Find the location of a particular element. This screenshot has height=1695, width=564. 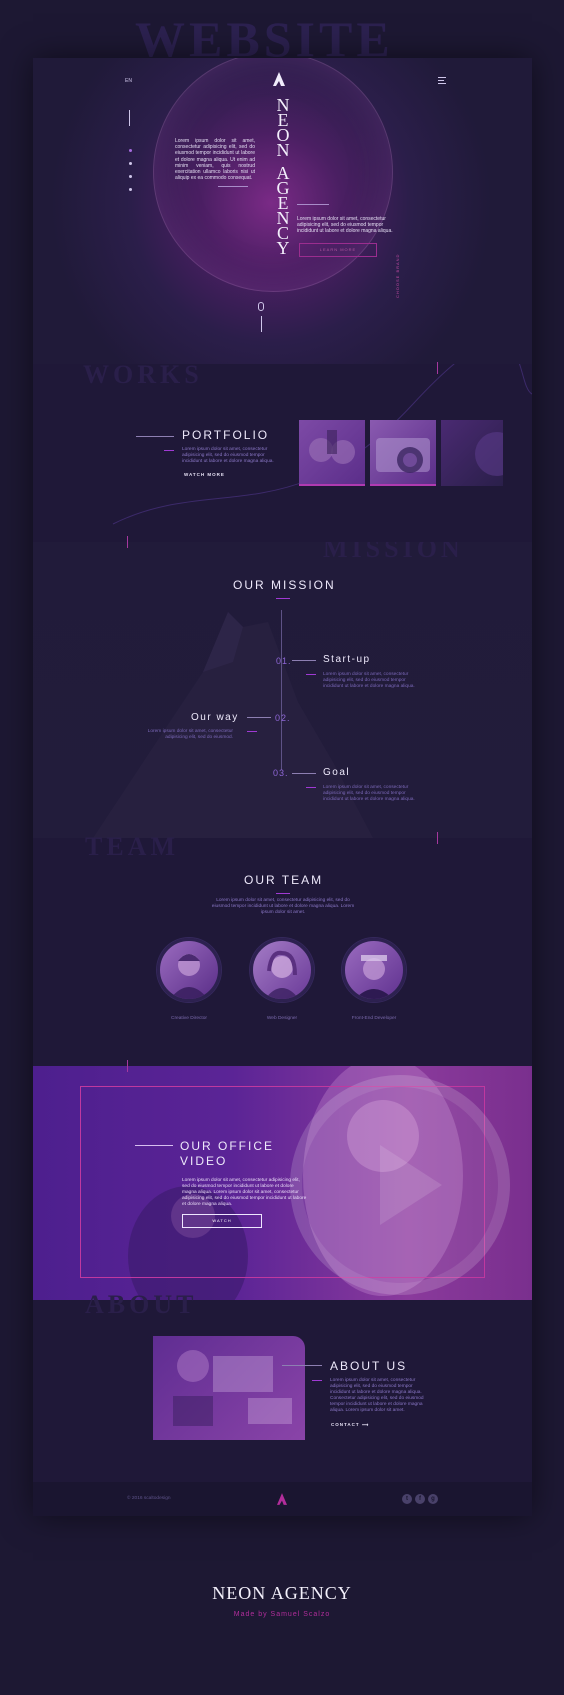

portfolio-thumb-lens is located at coordinates (472, 453).